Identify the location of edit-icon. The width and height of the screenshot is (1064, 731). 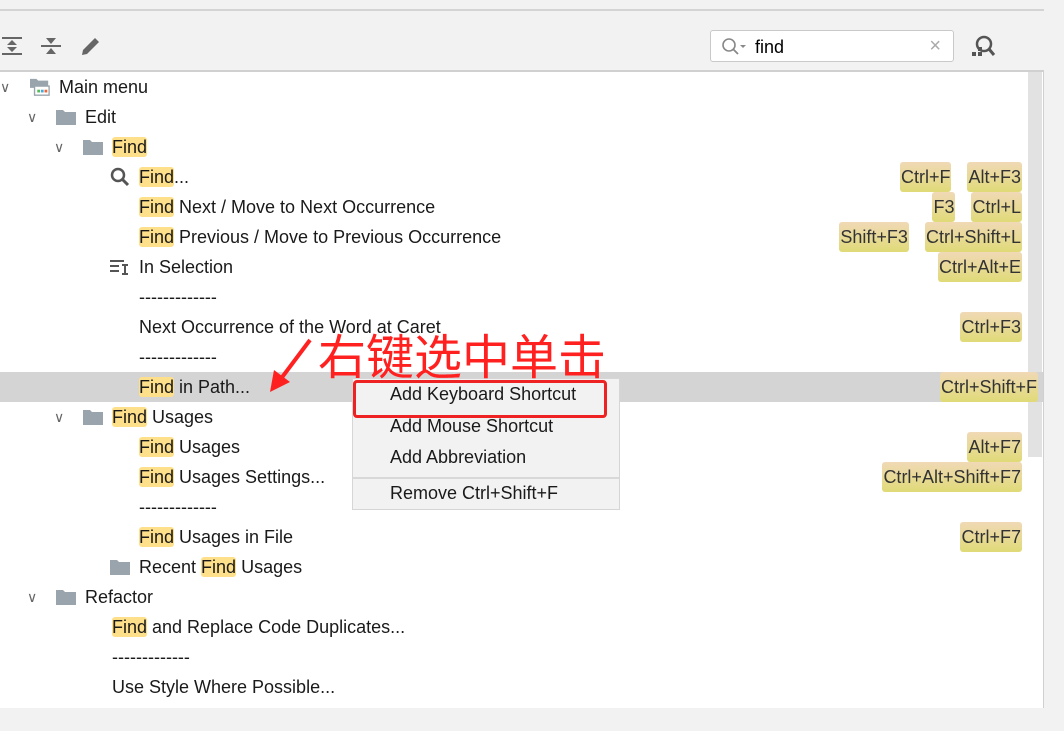
(91, 46).